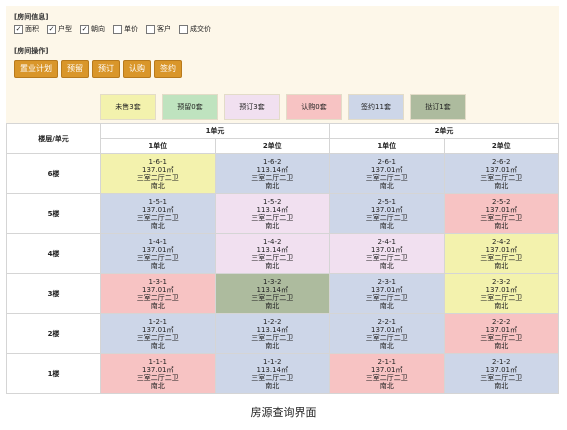 This screenshot has height=430, width=567. What do you see at coordinates (157, 201) in the screenshot?
I see `room-id: 1-5-1` at bounding box center [157, 201].